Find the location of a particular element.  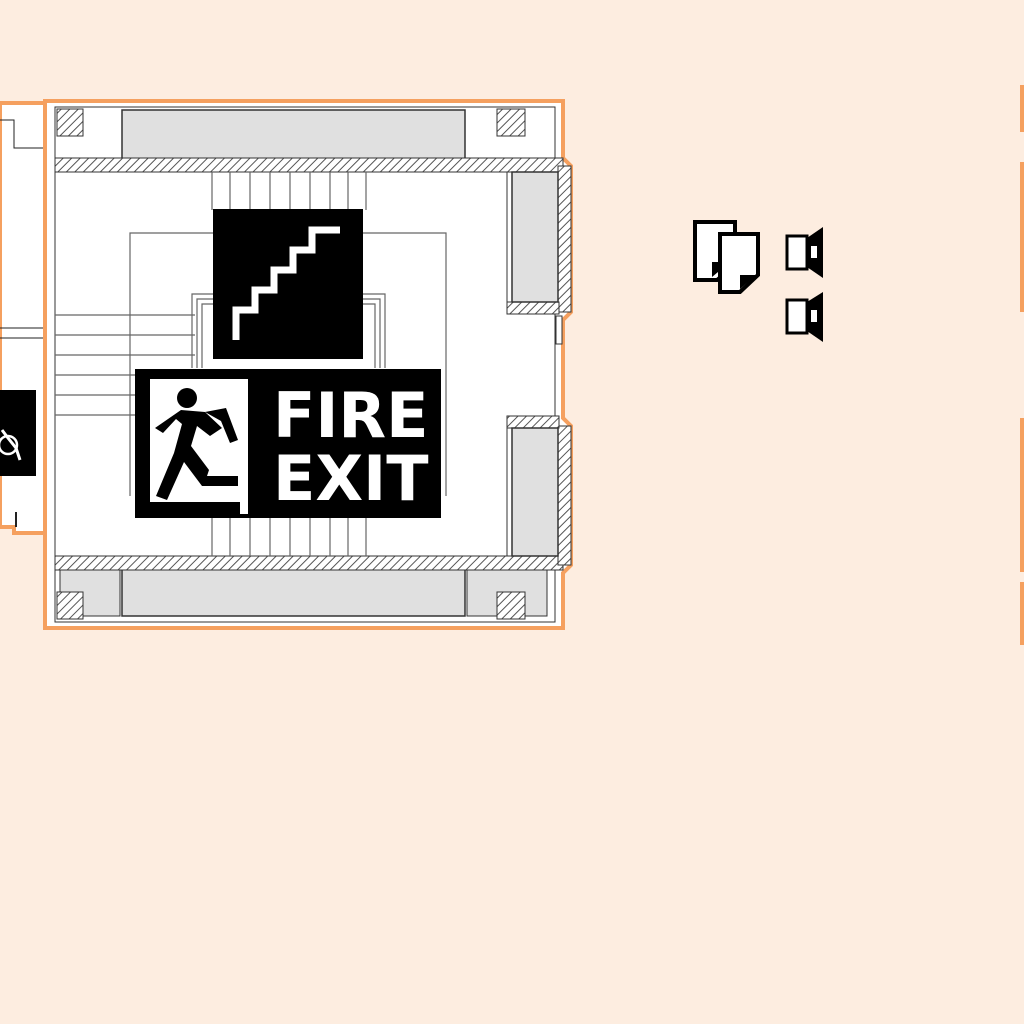

right-upper-gray-panel is located at coordinates (535, 237).